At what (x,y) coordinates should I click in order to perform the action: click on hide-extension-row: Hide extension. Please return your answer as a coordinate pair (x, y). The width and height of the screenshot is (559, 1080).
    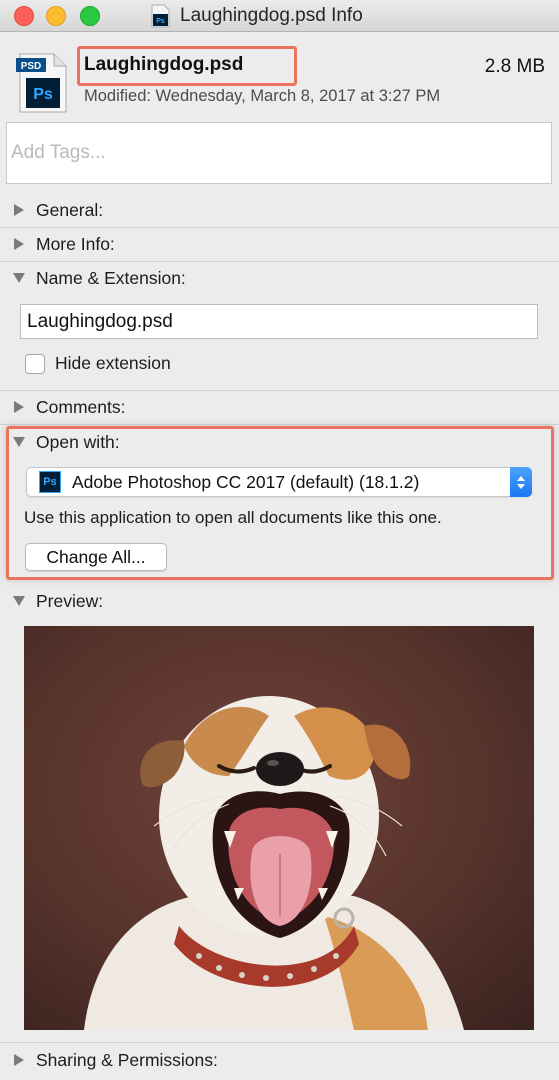
    Looking at the image, I should click on (98, 363).